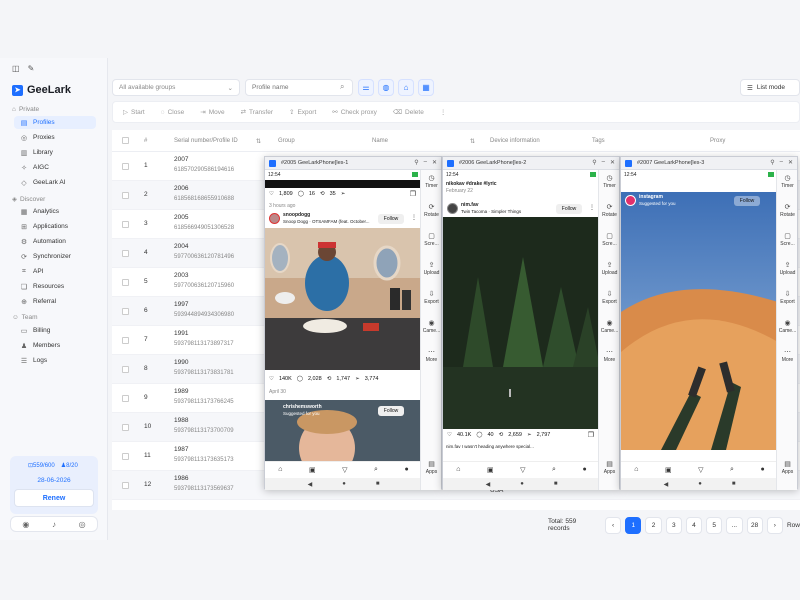 The image size is (800, 600). What do you see at coordinates (653, 525) in the screenshot?
I see `page-2: 2` at bounding box center [653, 525].